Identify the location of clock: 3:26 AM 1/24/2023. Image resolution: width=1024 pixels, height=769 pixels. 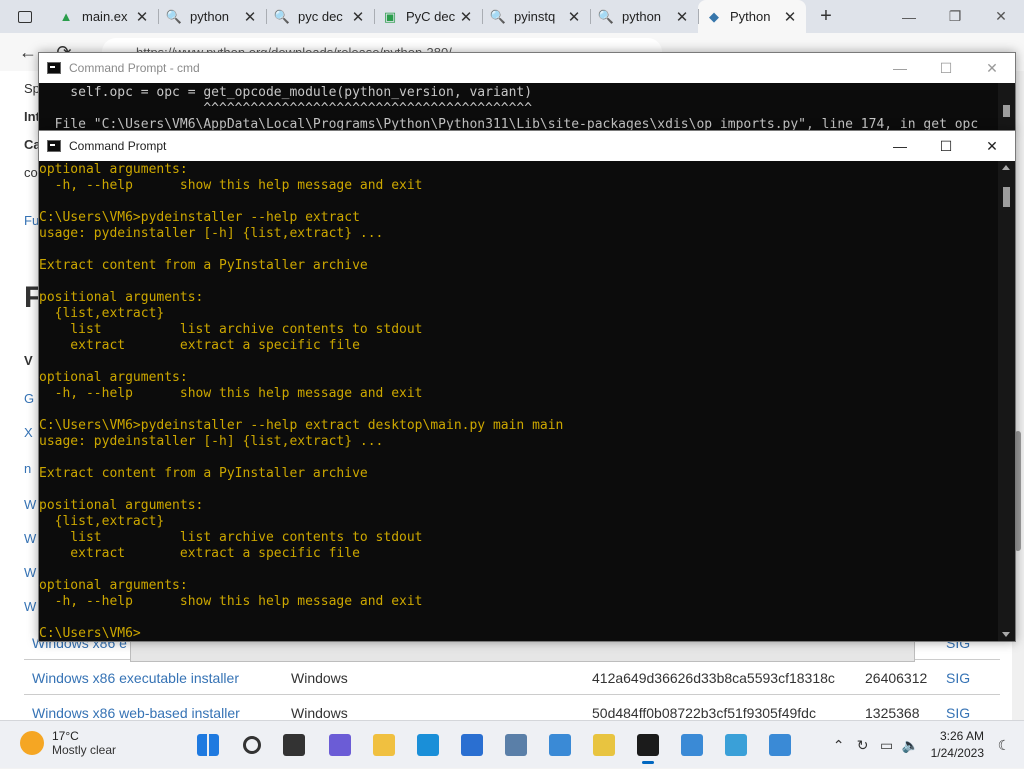
(957, 745).